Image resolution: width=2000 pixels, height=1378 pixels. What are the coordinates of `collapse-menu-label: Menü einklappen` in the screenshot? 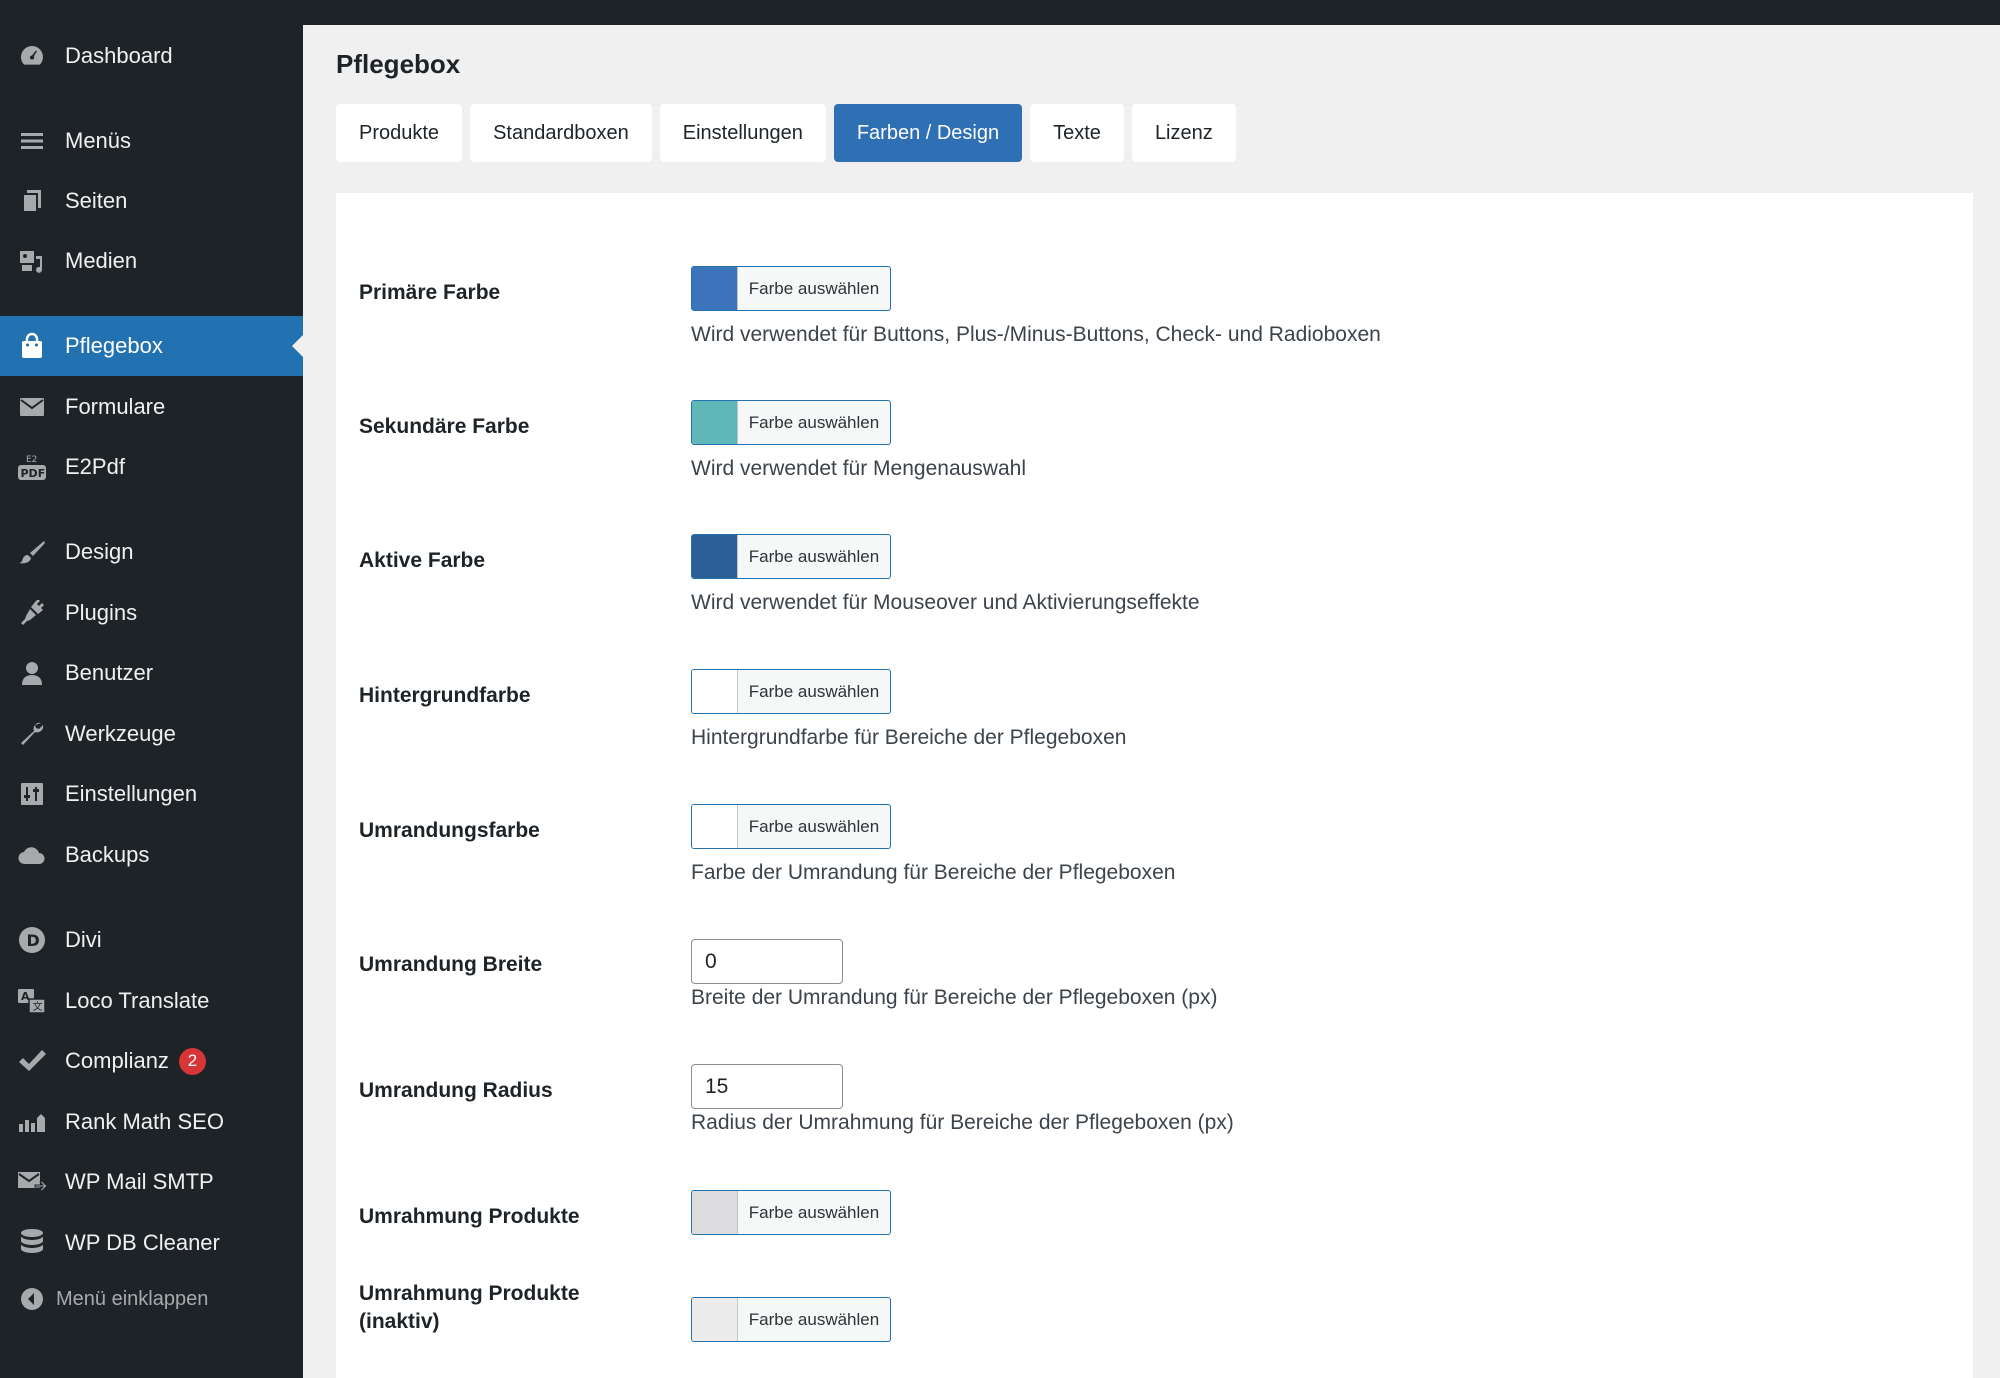 It's located at (132, 1298).